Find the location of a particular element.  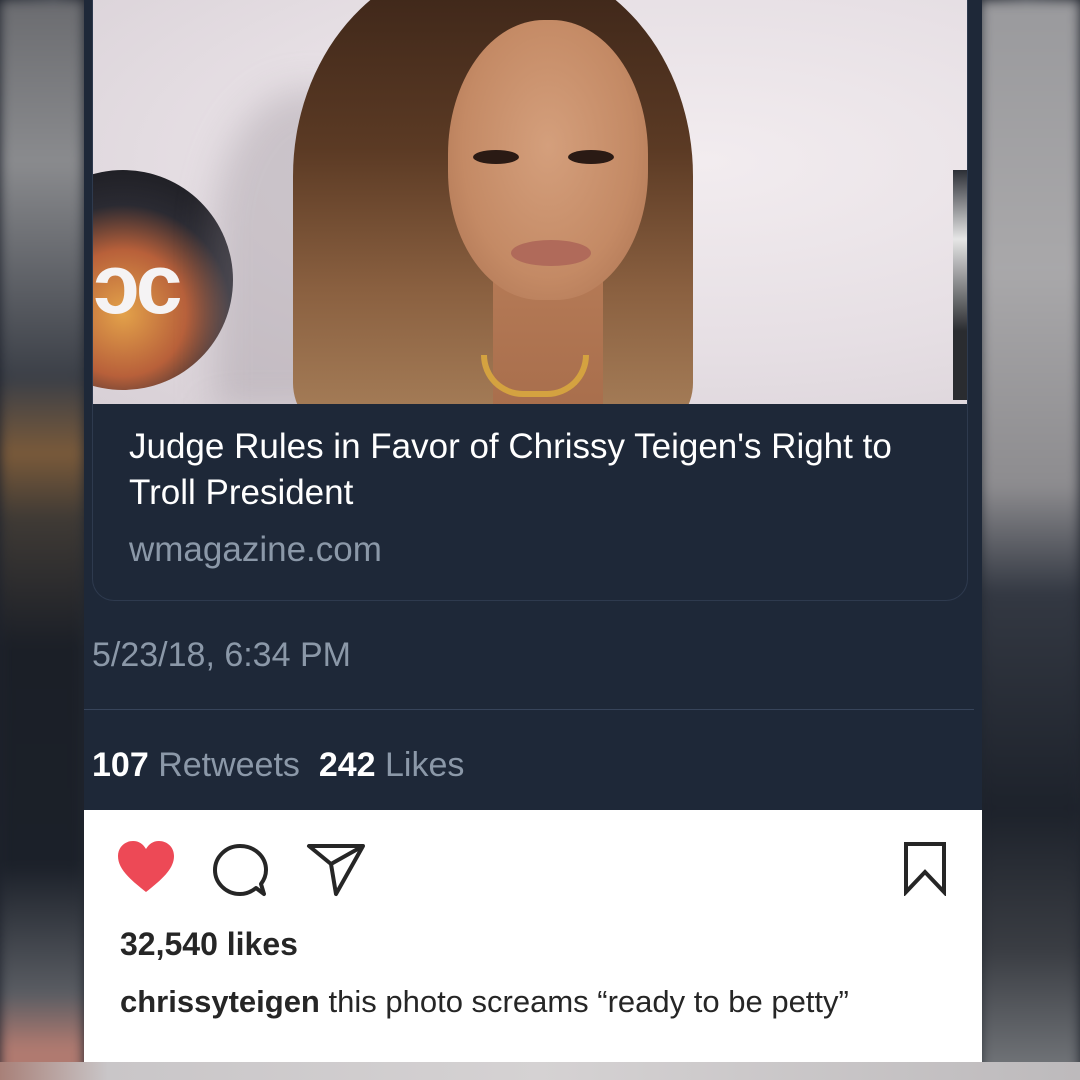

tweet-timestamp: 5/23/18, 6:34 PM is located at coordinates (221, 655).